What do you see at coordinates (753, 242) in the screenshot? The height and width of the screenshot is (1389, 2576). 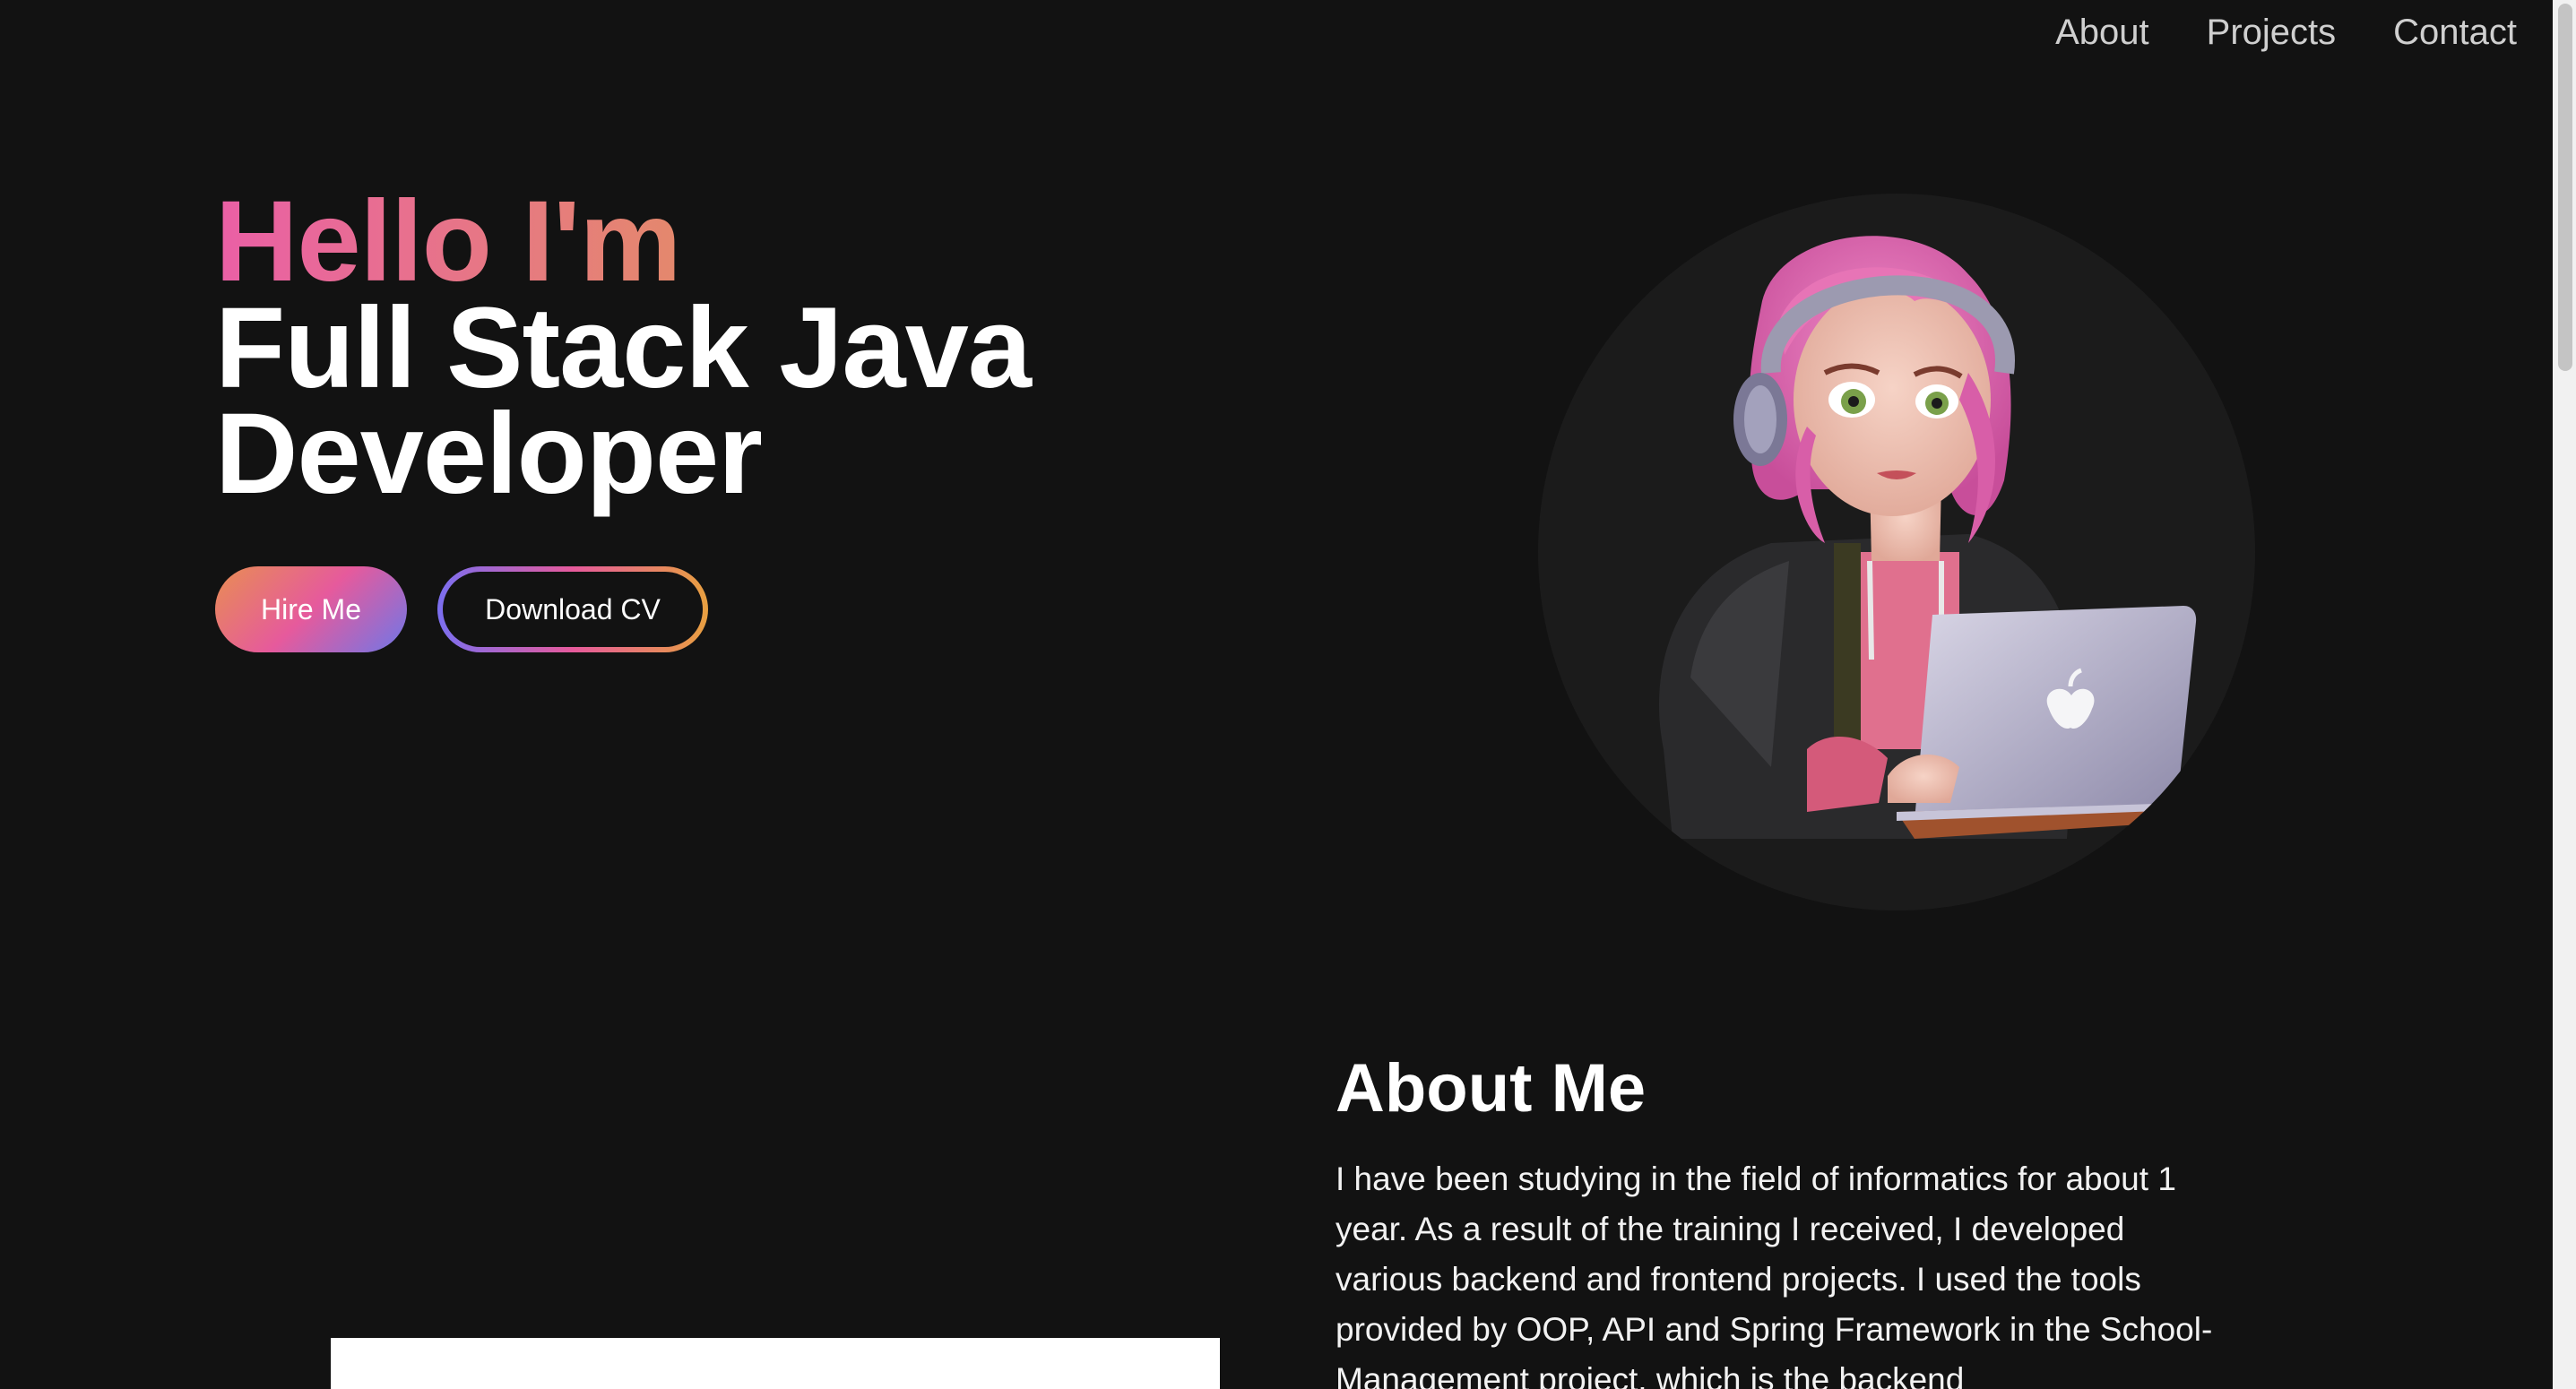 I see `hero-greeting: Hello I'm` at bounding box center [753, 242].